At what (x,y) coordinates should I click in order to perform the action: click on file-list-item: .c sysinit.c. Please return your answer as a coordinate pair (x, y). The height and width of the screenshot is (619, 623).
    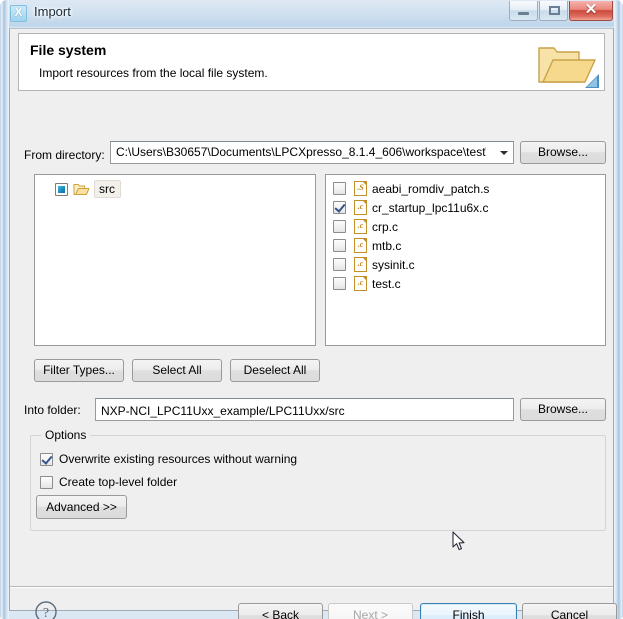
    Looking at the image, I should click on (465, 264).